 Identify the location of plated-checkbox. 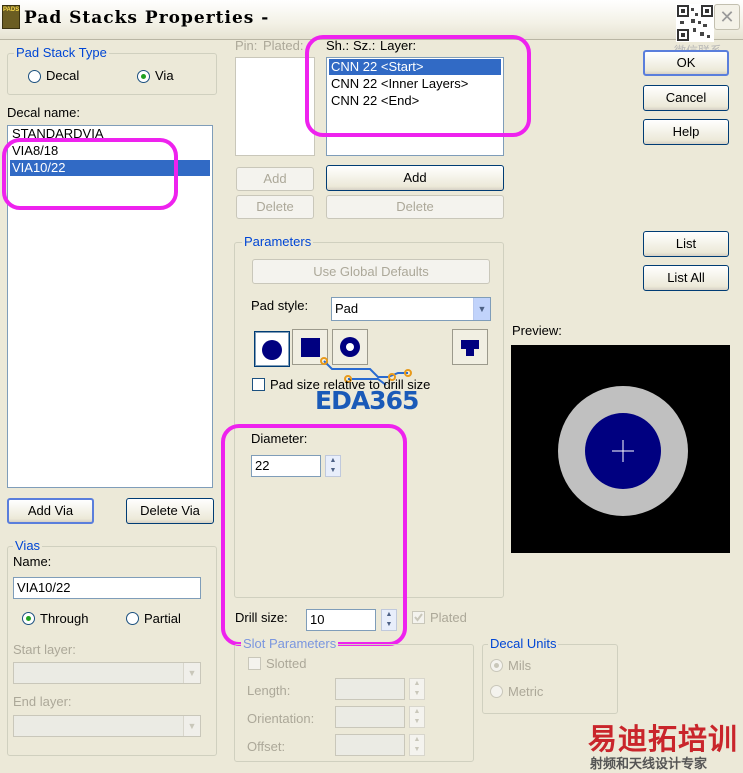
(418, 617).